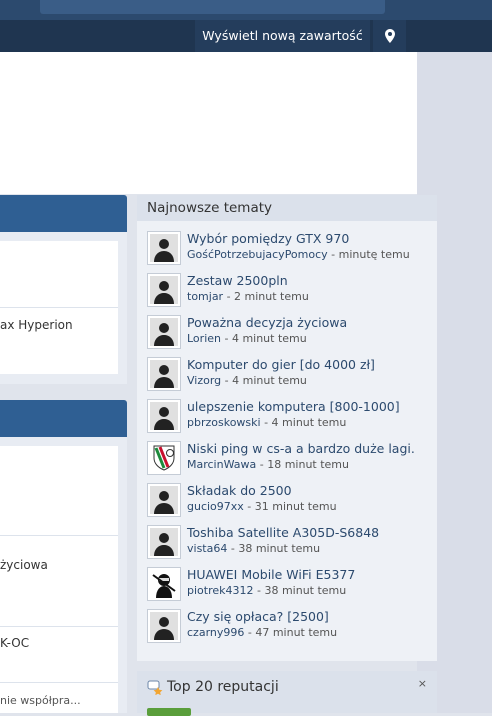 This screenshot has height=716, width=492. I want to click on forum-row-text: ax Hyperion, so click(36, 325).